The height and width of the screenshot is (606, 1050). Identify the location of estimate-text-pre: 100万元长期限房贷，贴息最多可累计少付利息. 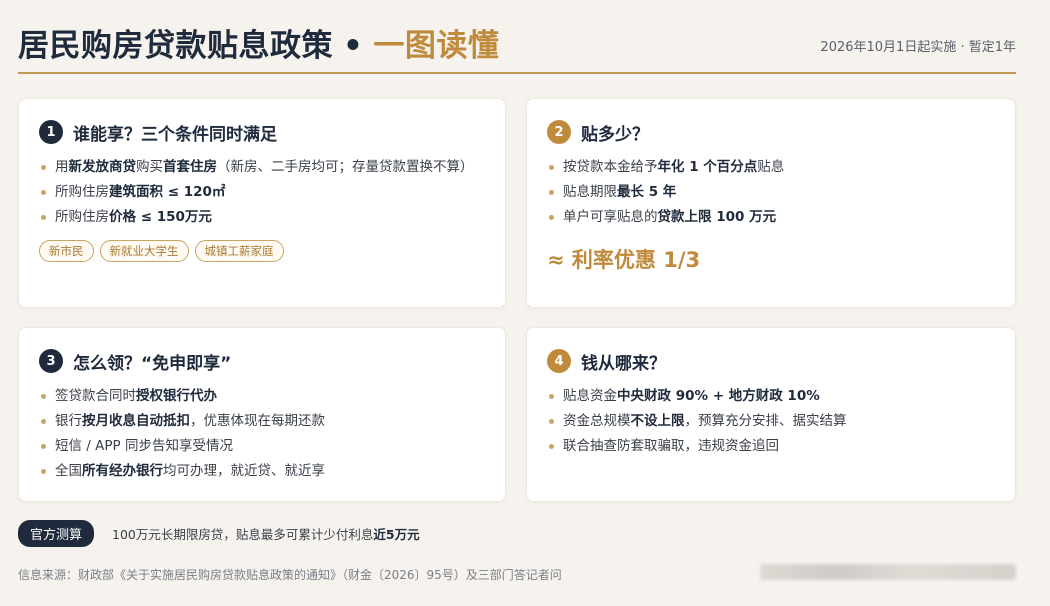
(243, 534).